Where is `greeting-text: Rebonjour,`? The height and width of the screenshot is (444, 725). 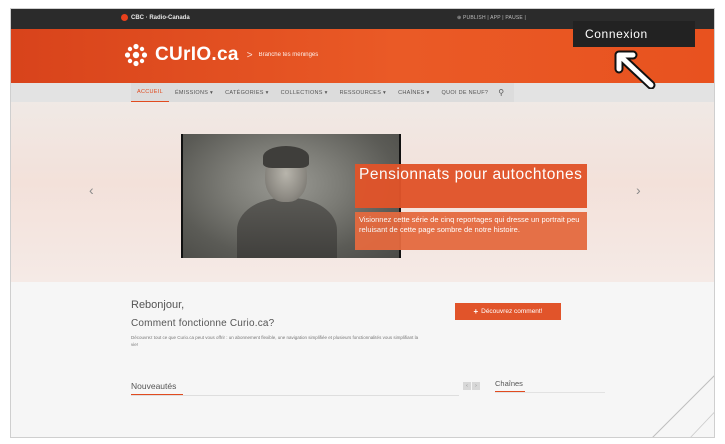 greeting-text: Rebonjour, is located at coordinates (158, 305).